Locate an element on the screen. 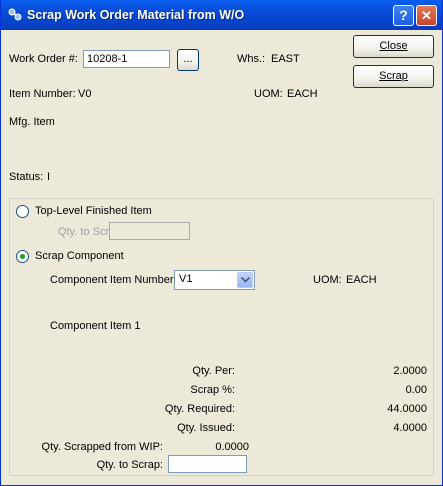  component-item-select: V1 is located at coordinates (214, 280).